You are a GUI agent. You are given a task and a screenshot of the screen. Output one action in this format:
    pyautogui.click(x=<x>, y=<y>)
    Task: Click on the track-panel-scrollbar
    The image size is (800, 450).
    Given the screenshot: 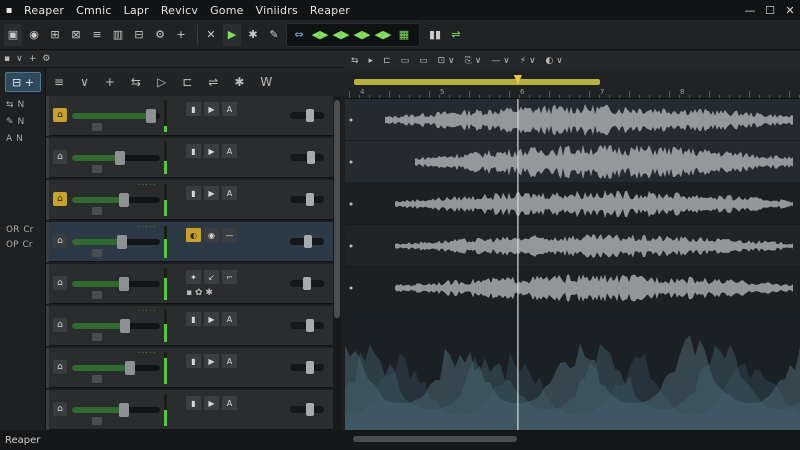 What is the action you would take?
    pyautogui.click(x=337, y=263)
    